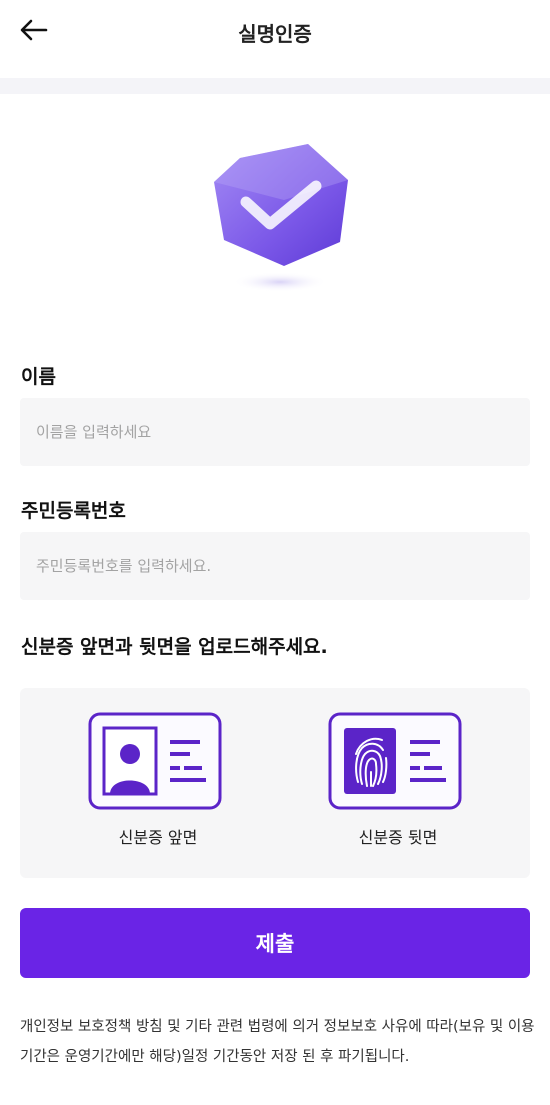 The width and height of the screenshot is (550, 1105). Describe the element at coordinates (281, 218) in the screenshot. I see `shield-check-icon` at that location.